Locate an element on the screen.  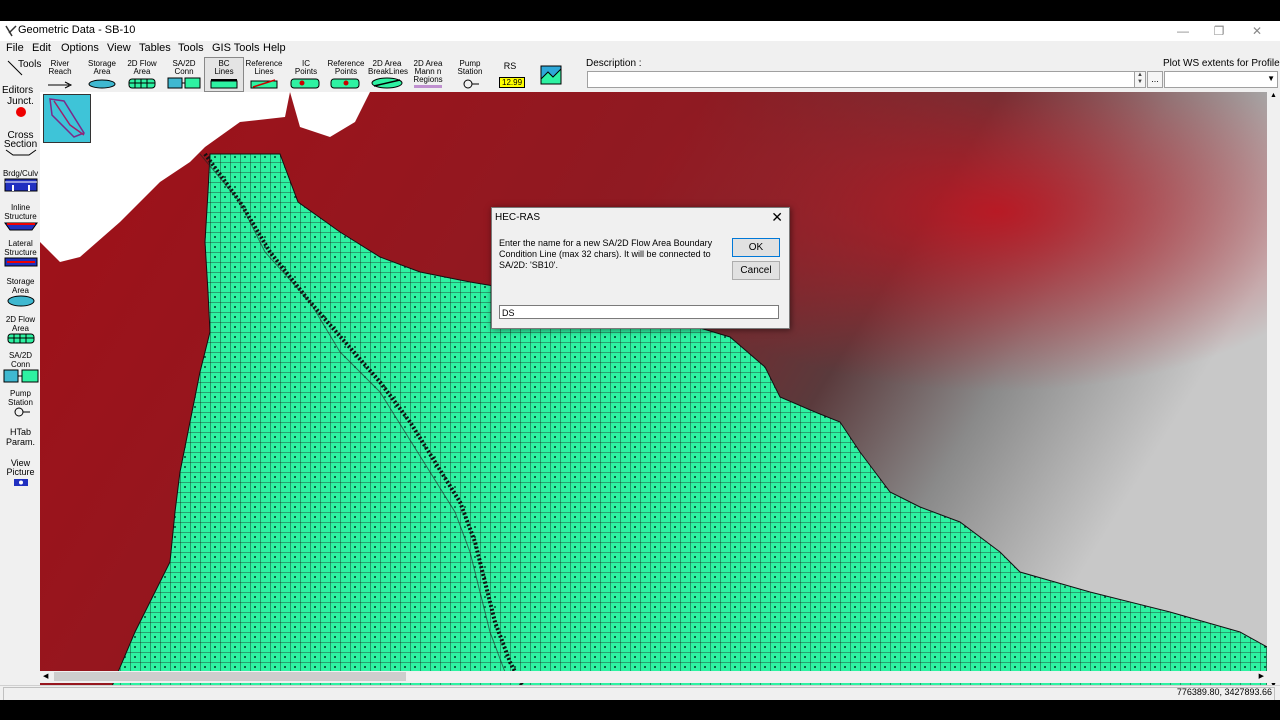
flow-area-2d-tool-button: 2D Flow Area is located at coordinates (142, 74).